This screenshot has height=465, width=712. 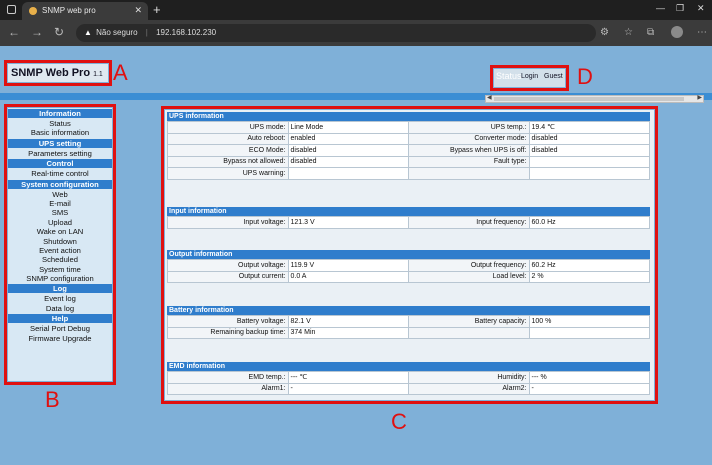 I want to click on forward-icon: →, so click(x=37, y=32).